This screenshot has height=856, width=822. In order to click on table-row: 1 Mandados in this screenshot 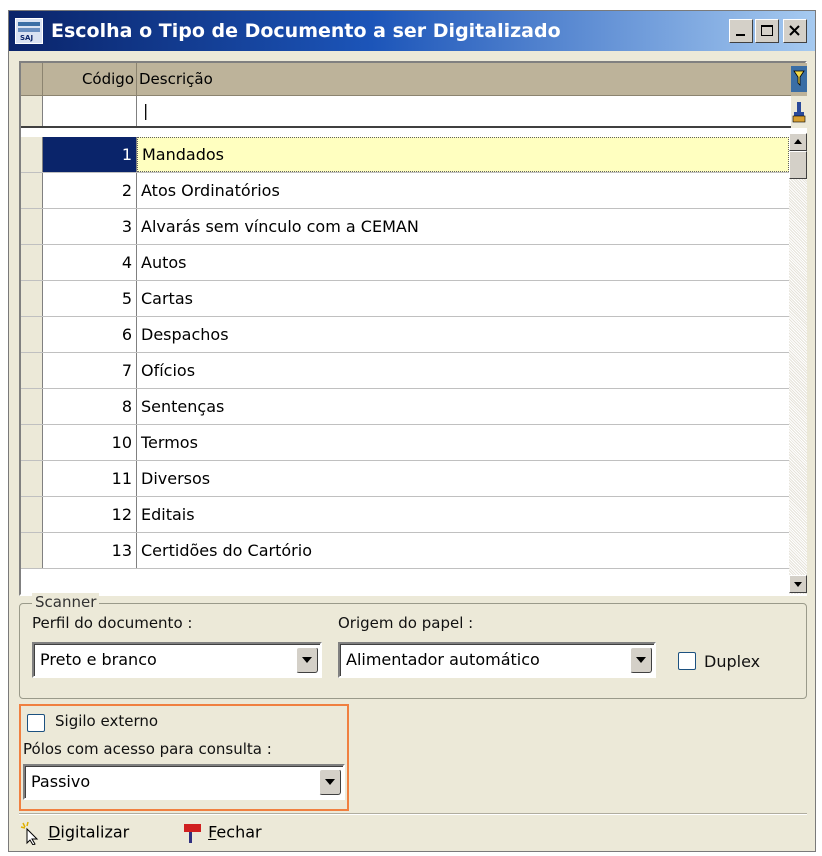, I will do `click(405, 155)`.